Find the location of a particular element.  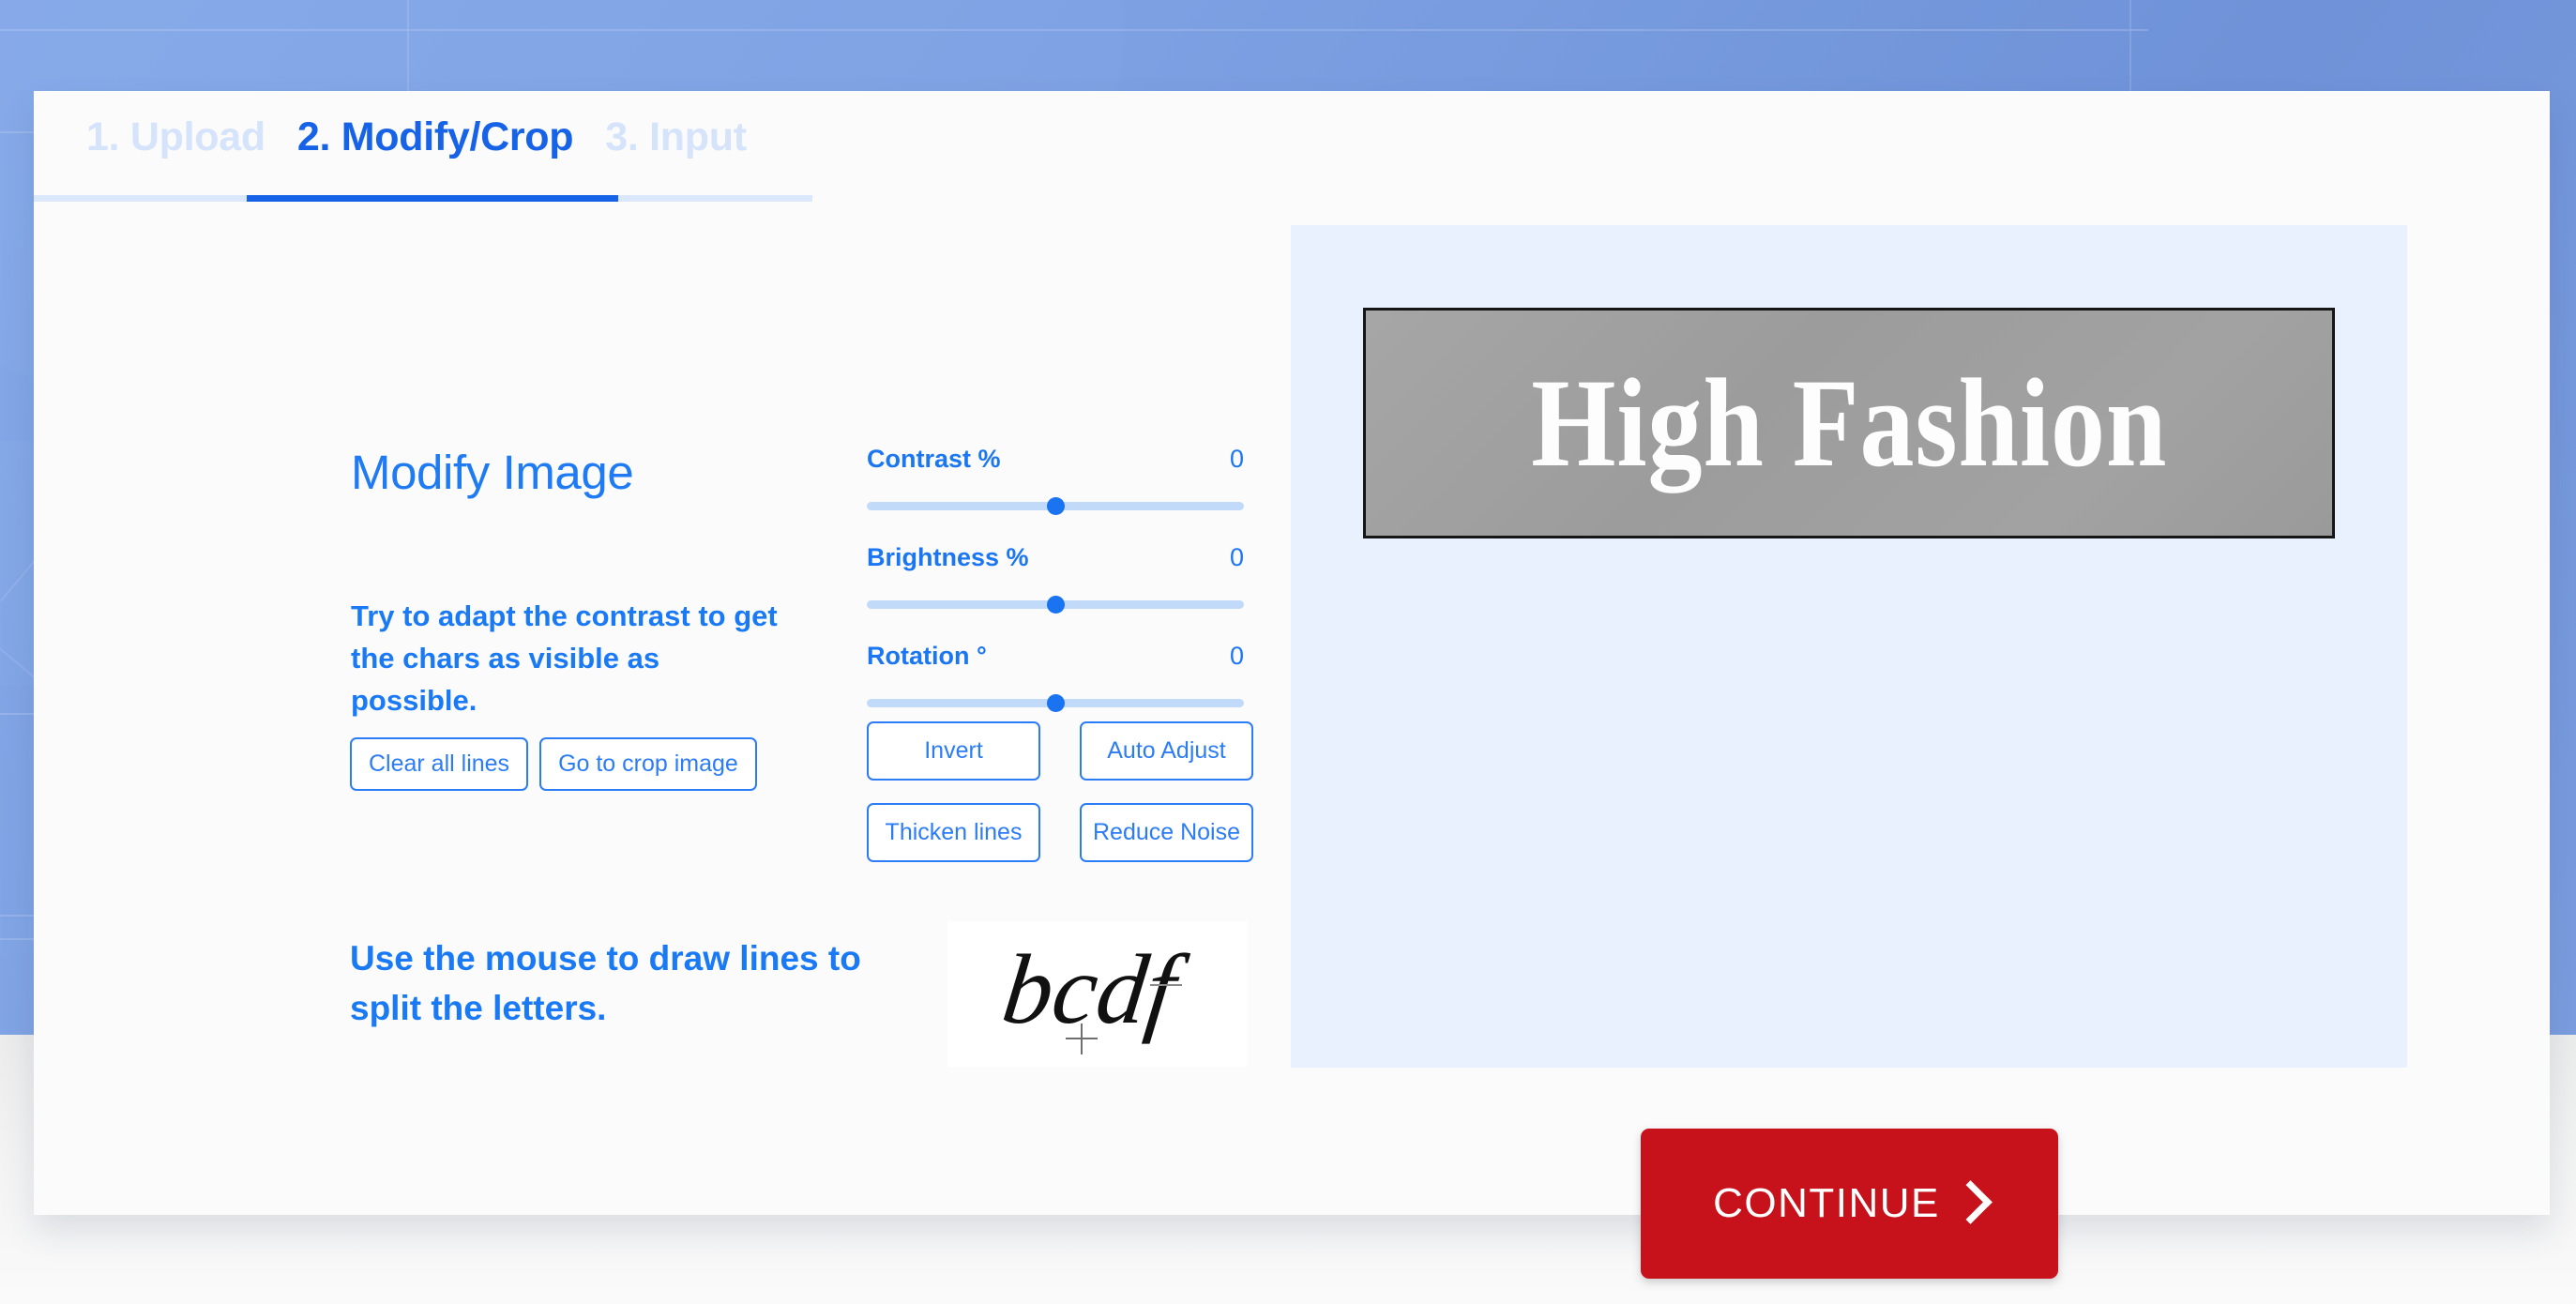

brightness-slider is located at coordinates (1055, 605).